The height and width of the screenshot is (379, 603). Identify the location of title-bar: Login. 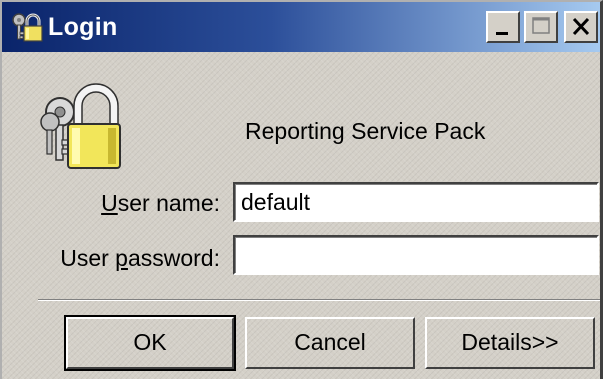
(301, 27).